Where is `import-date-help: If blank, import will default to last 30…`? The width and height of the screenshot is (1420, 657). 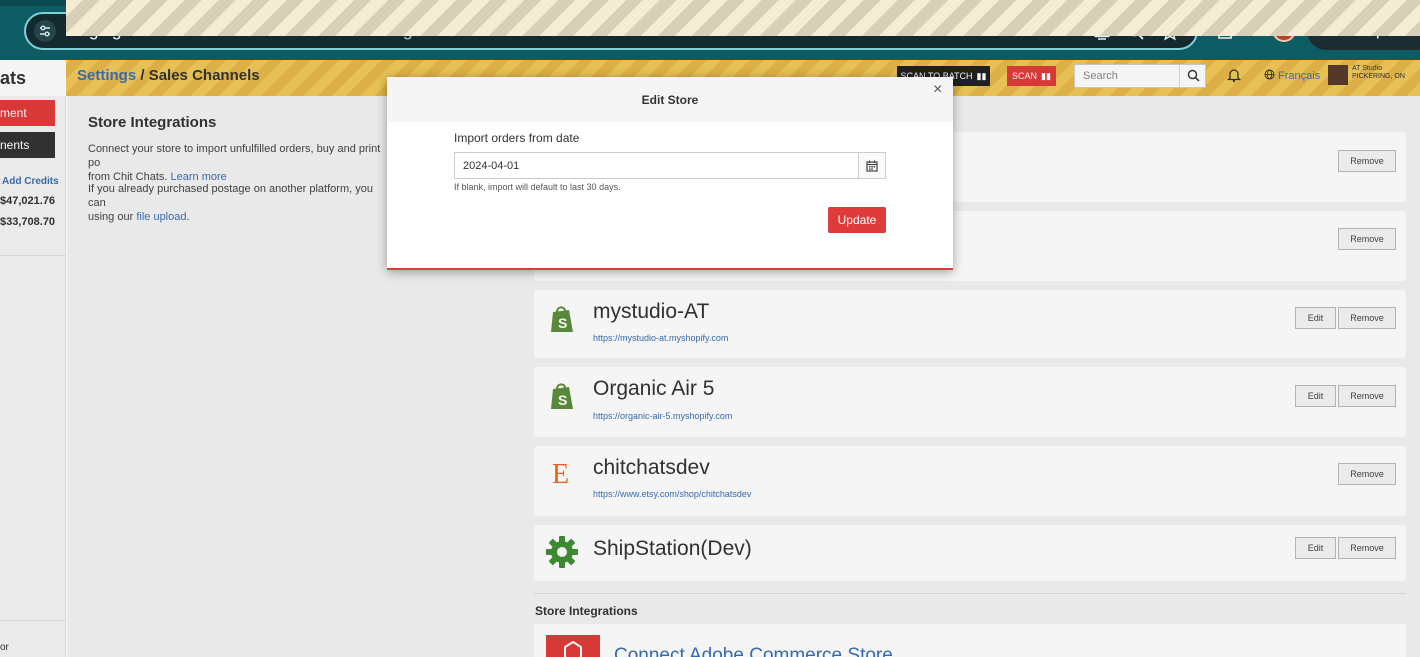
import-date-help: If blank, import will default to last 30… is located at coordinates (537, 187).